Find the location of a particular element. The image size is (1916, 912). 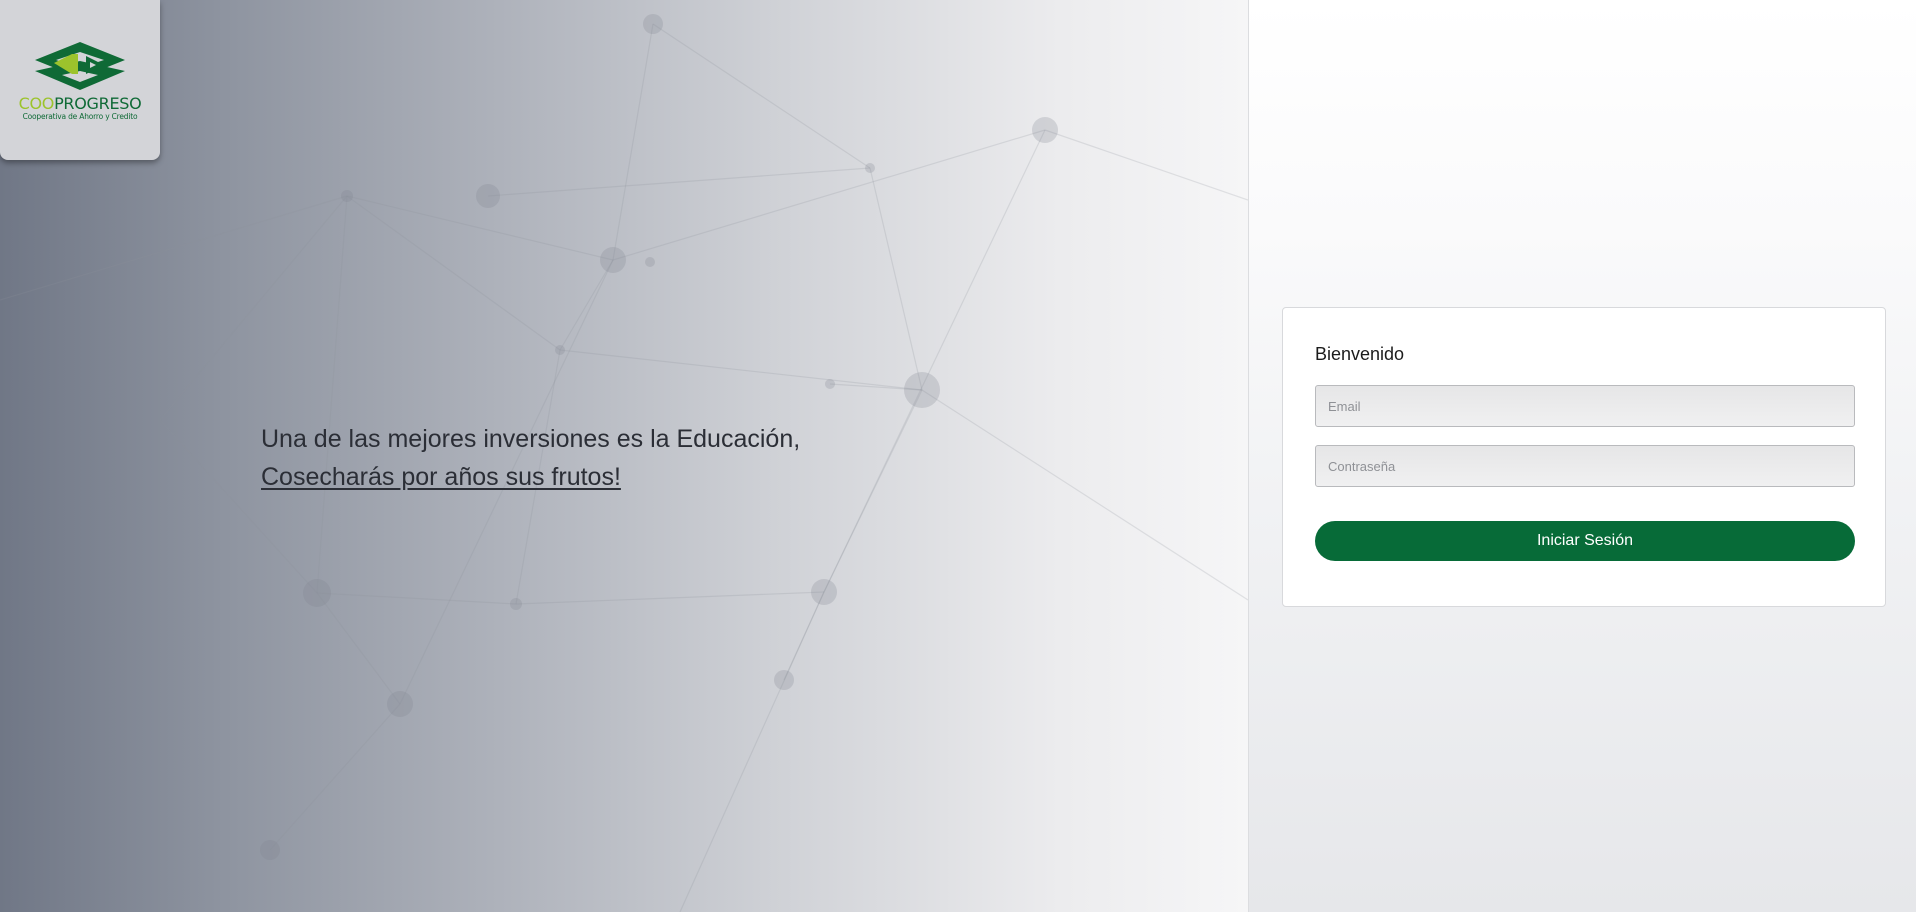

email-field is located at coordinates (1585, 406).